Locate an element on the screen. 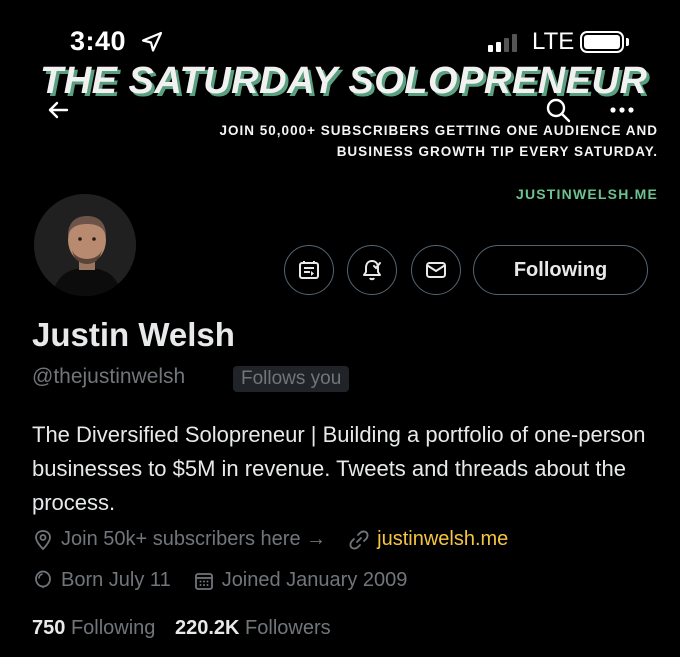 The image size is (680, 657). following-count: 750 is located at coordinates (49, 628).